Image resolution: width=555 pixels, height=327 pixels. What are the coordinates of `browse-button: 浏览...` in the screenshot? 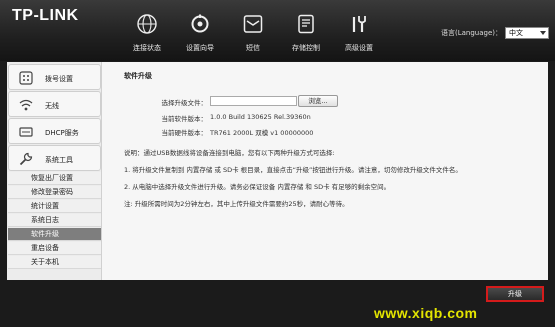 It's located at (318, 101).